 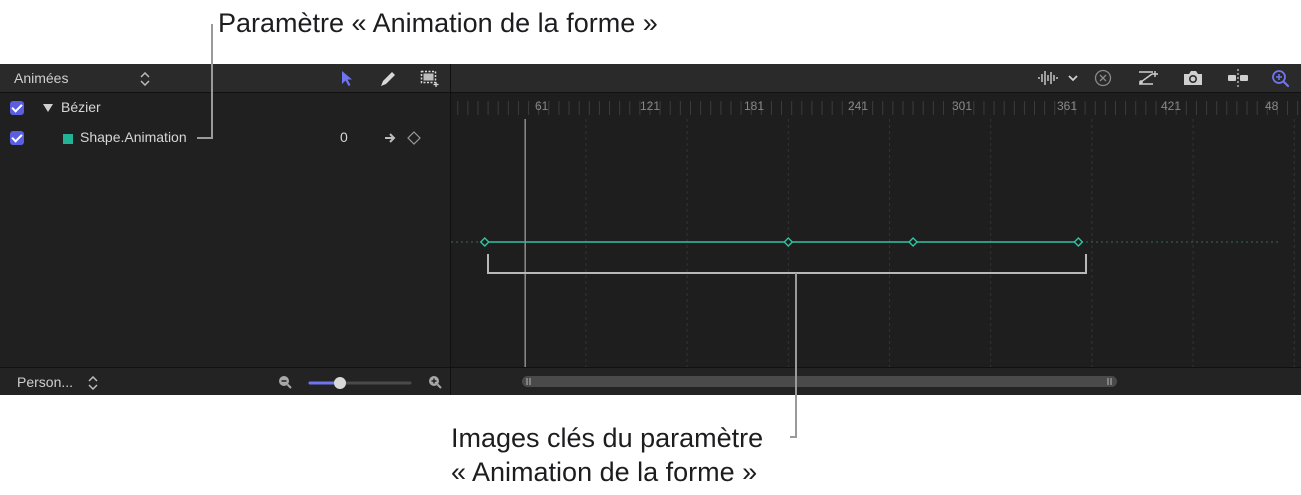 I want to click on zoom-to-fit-icon, so click(x=1281, y=79).